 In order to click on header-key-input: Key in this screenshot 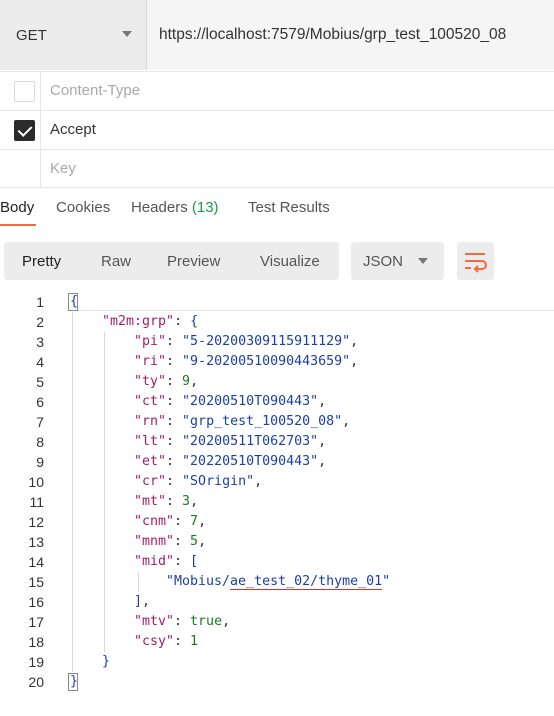, I will do `click(63, 168)`.